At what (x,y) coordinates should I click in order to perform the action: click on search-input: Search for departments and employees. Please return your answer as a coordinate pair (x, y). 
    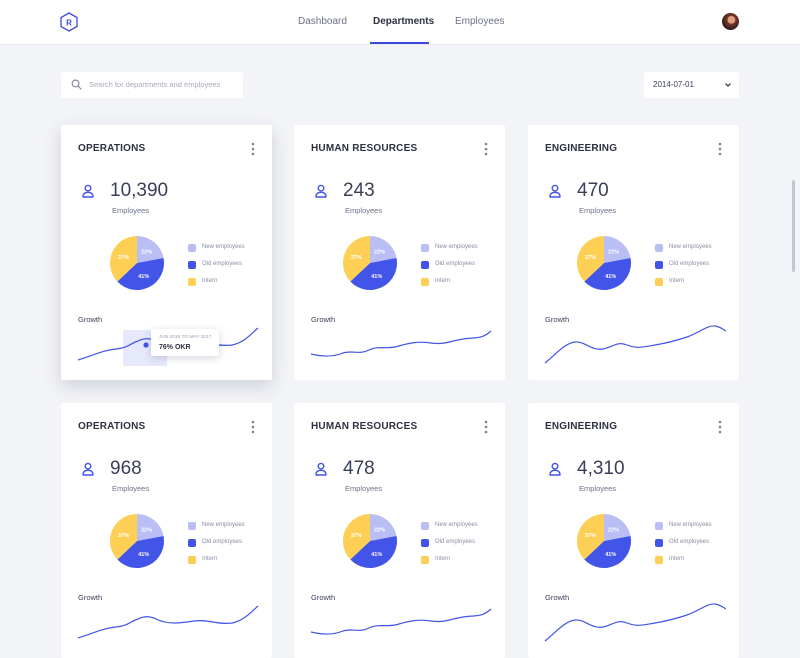
    Looking at the image, I should click on (154, 84).